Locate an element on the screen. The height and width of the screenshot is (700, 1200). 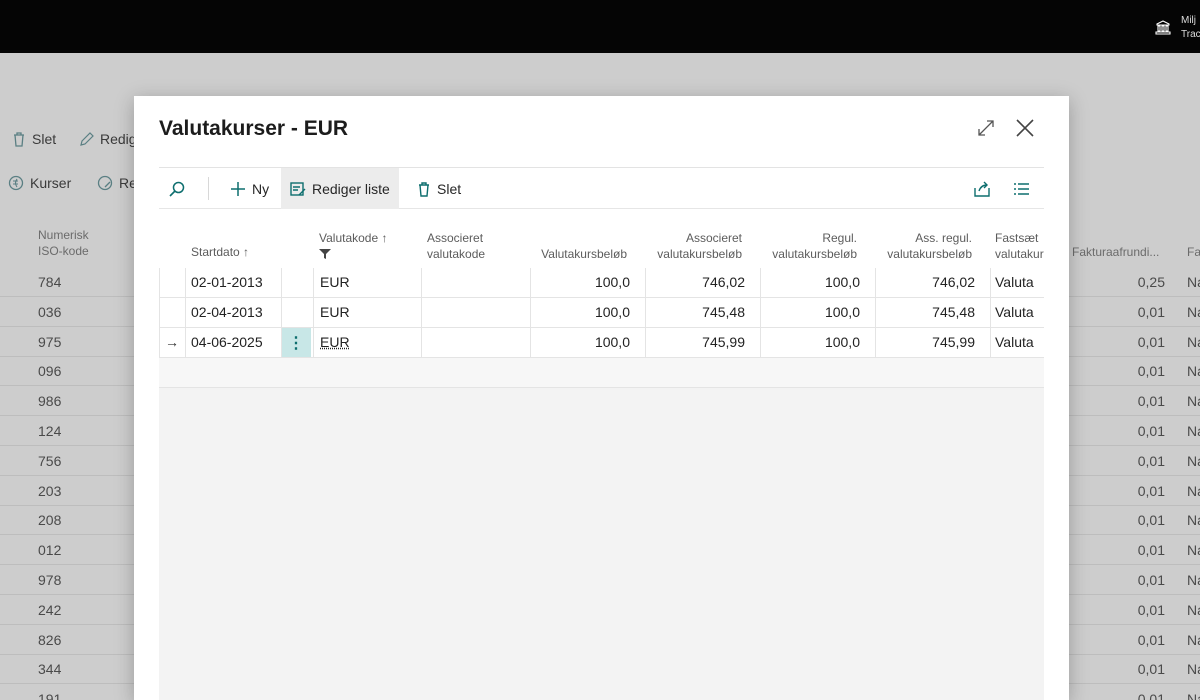
cell-assoc-adj-rate-text: 745,48 is located at coordinates (953, 312).